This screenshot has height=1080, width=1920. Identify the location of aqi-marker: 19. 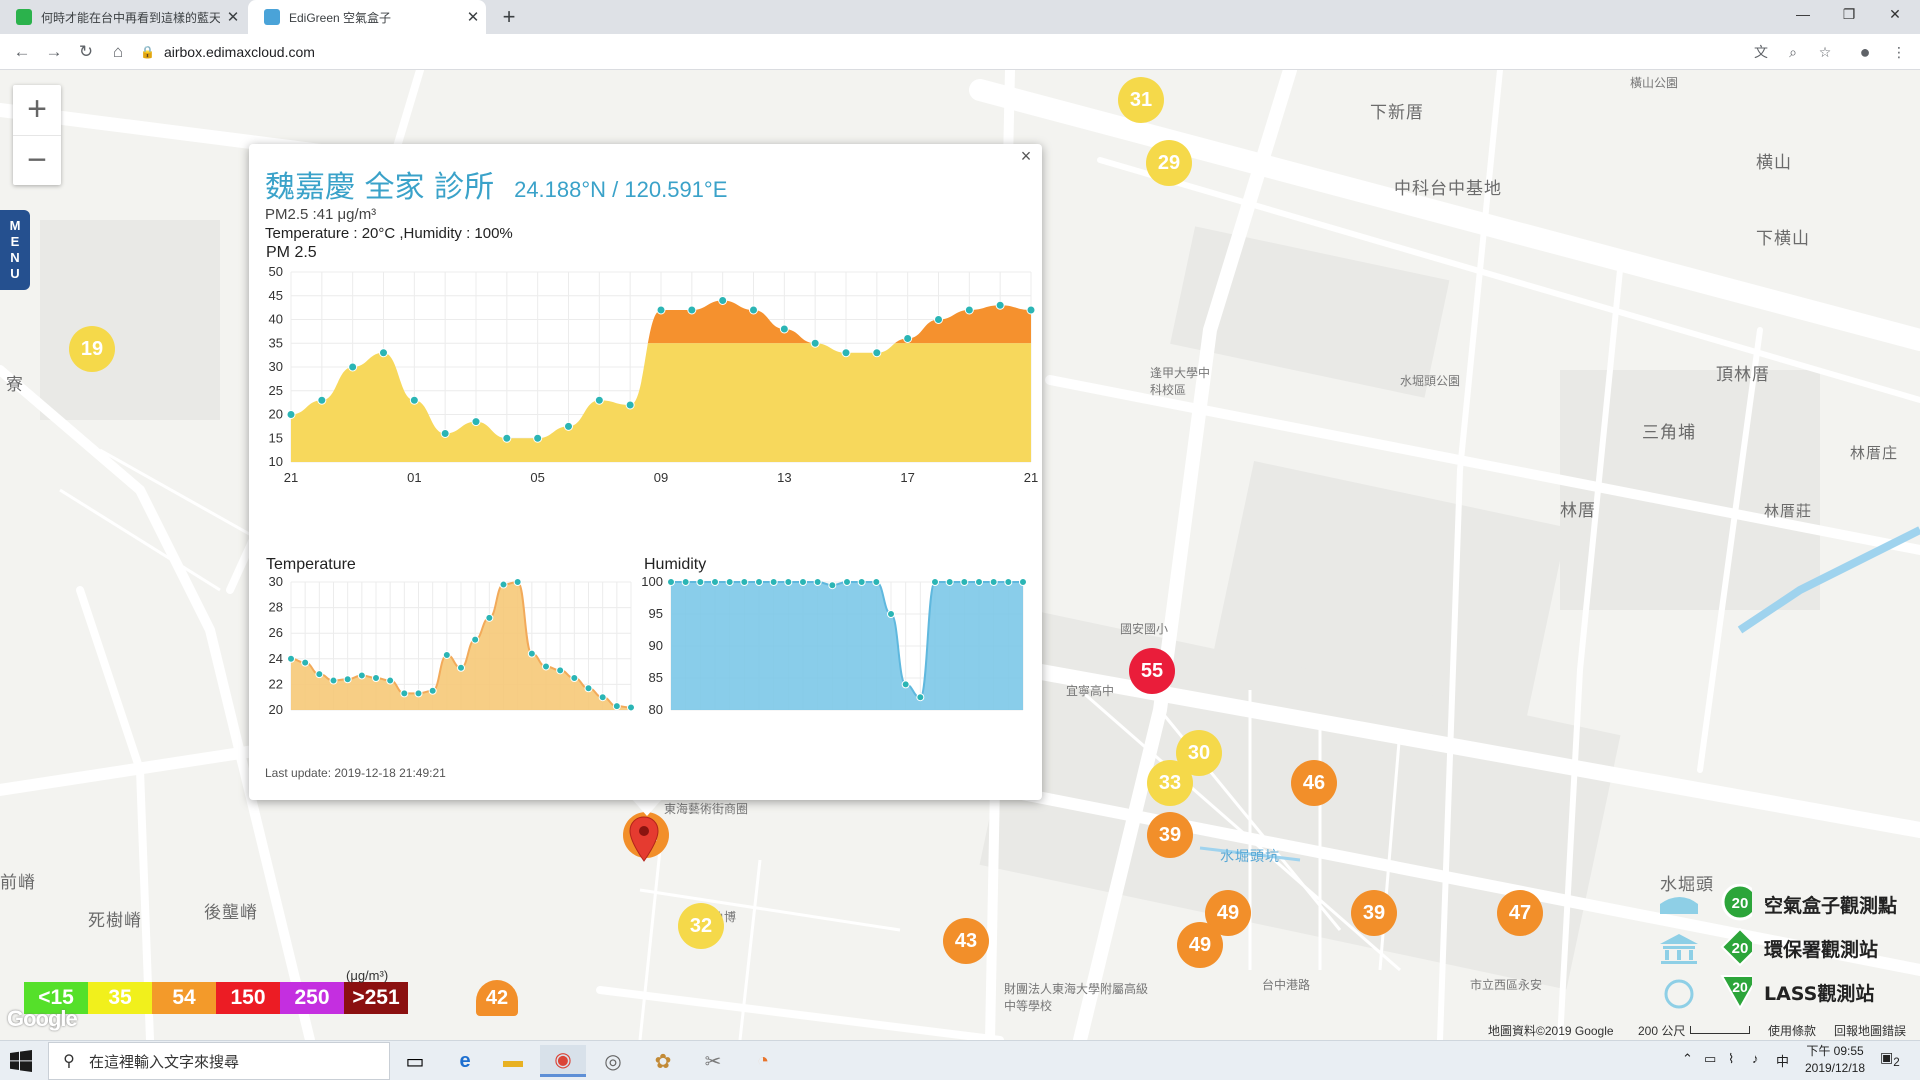
(92, 349).